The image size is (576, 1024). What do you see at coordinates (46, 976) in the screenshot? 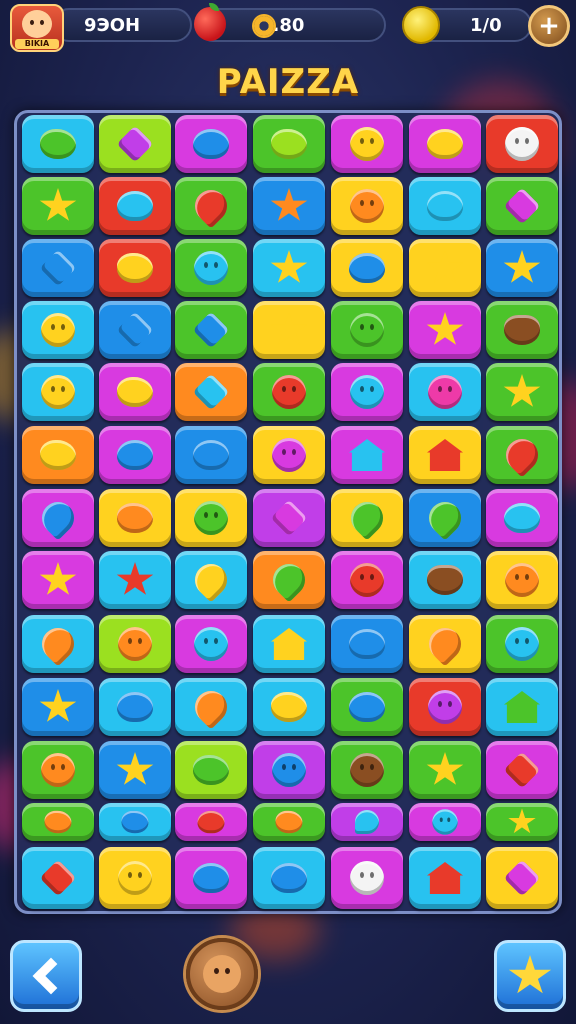
I see `back-button` at bounding box center [46, 976].